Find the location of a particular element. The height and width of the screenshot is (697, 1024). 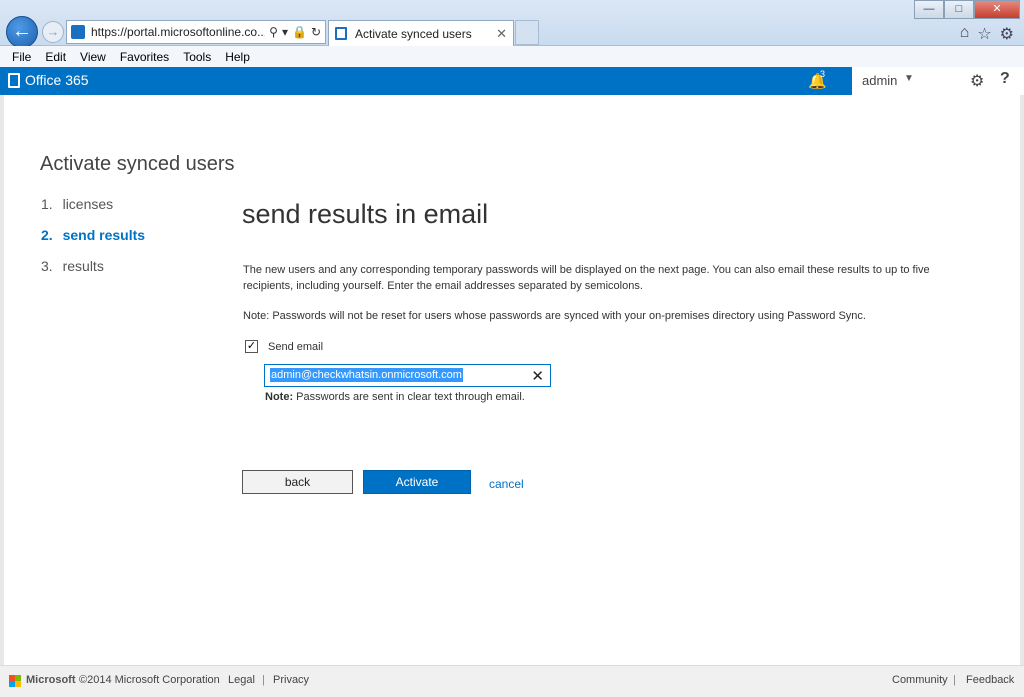

page-title: send results in email is located at coordinates (365, 214).